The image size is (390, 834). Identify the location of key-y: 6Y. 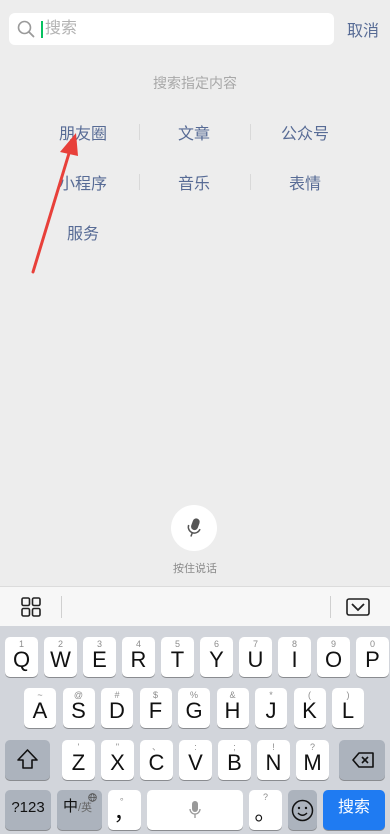
(216, 657).